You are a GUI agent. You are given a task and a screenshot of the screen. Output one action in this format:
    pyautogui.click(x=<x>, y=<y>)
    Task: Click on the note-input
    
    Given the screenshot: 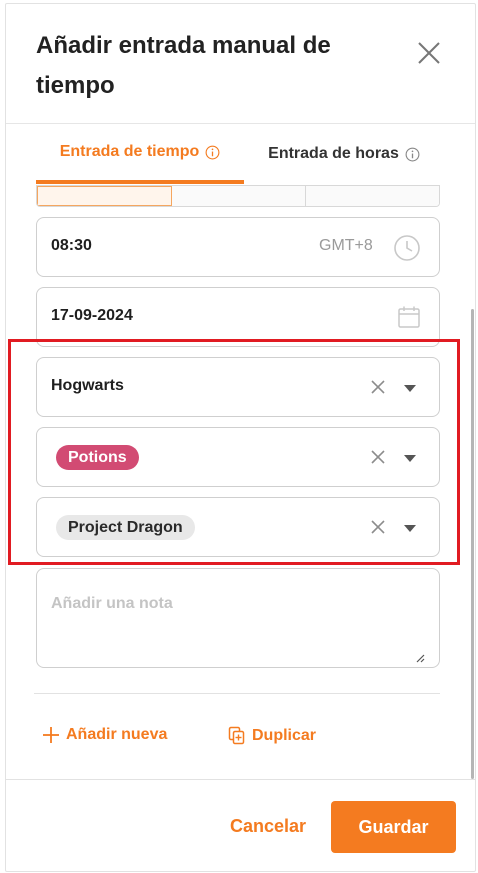 What is the action you would take?
    pyautogui.click(x=238, y=618)
    